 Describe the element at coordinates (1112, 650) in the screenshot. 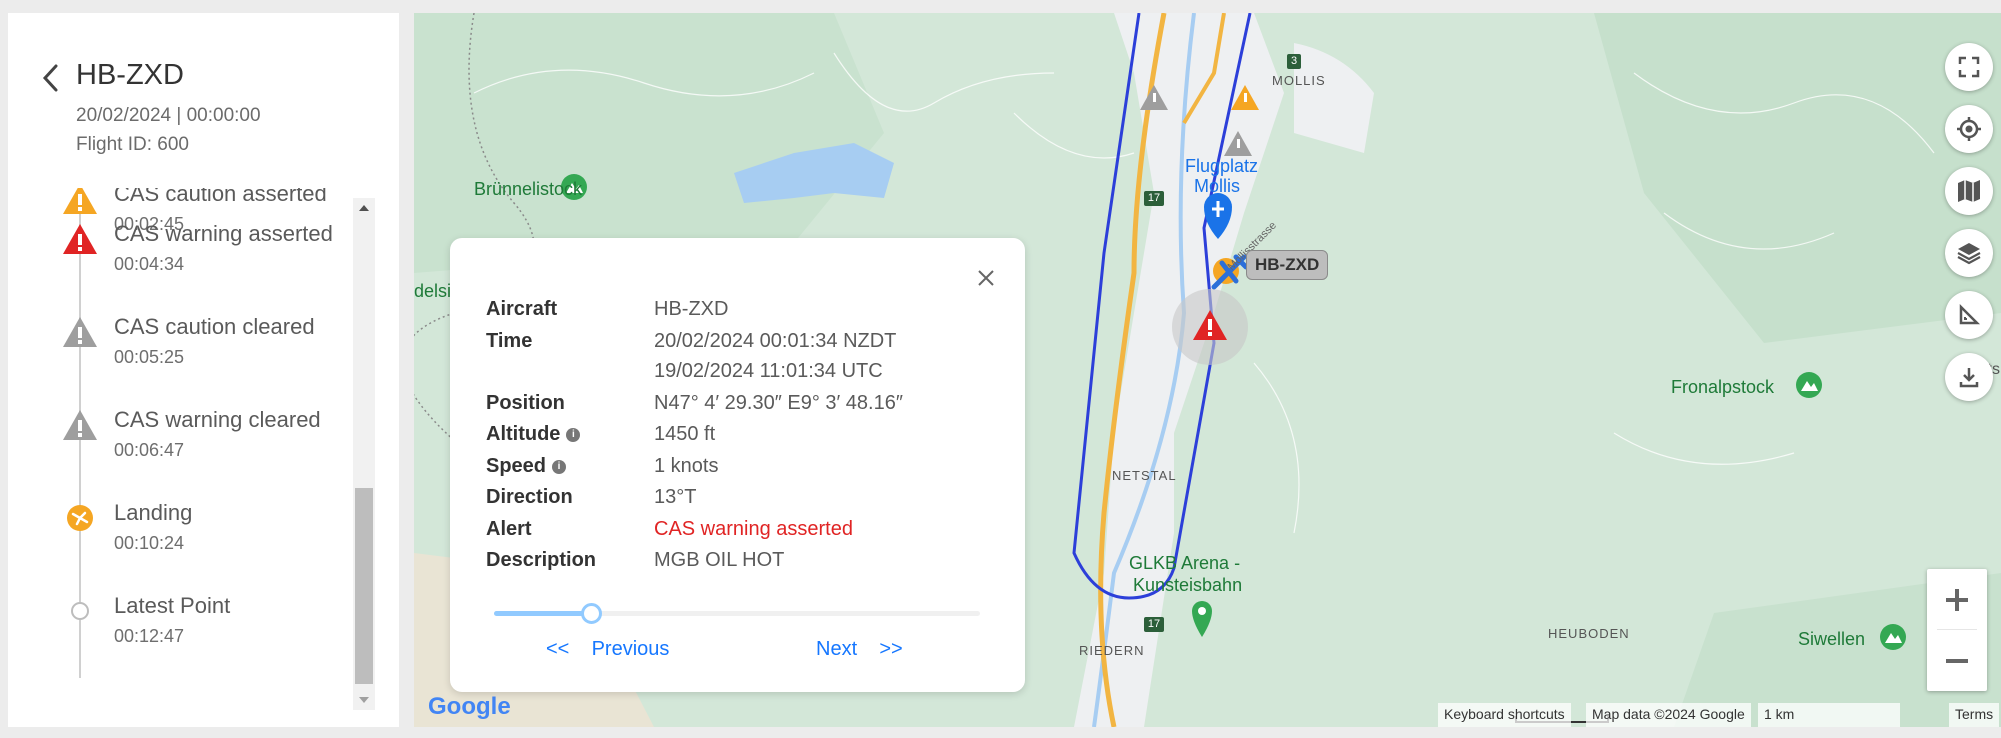

I see `map-label-riedern: RIEDERN` at that location.